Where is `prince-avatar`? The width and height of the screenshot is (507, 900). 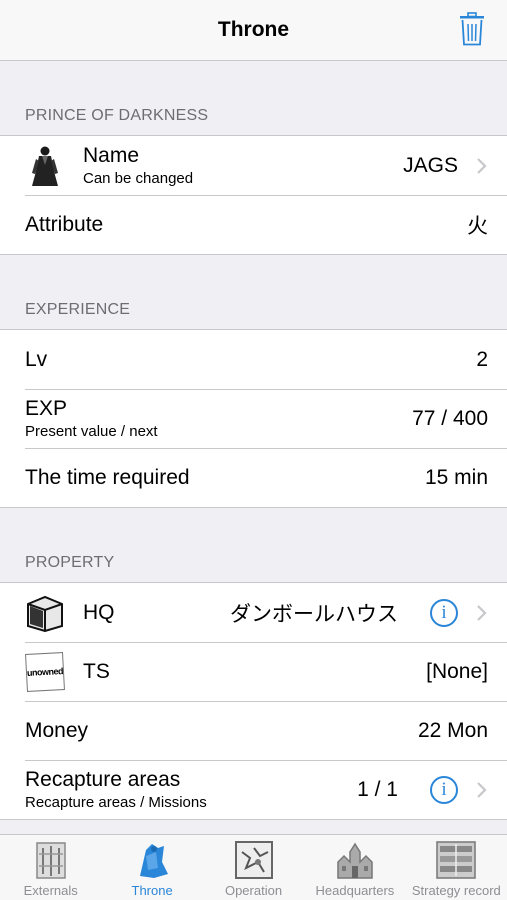
prince-avatar is located at coordinates (45, 166).